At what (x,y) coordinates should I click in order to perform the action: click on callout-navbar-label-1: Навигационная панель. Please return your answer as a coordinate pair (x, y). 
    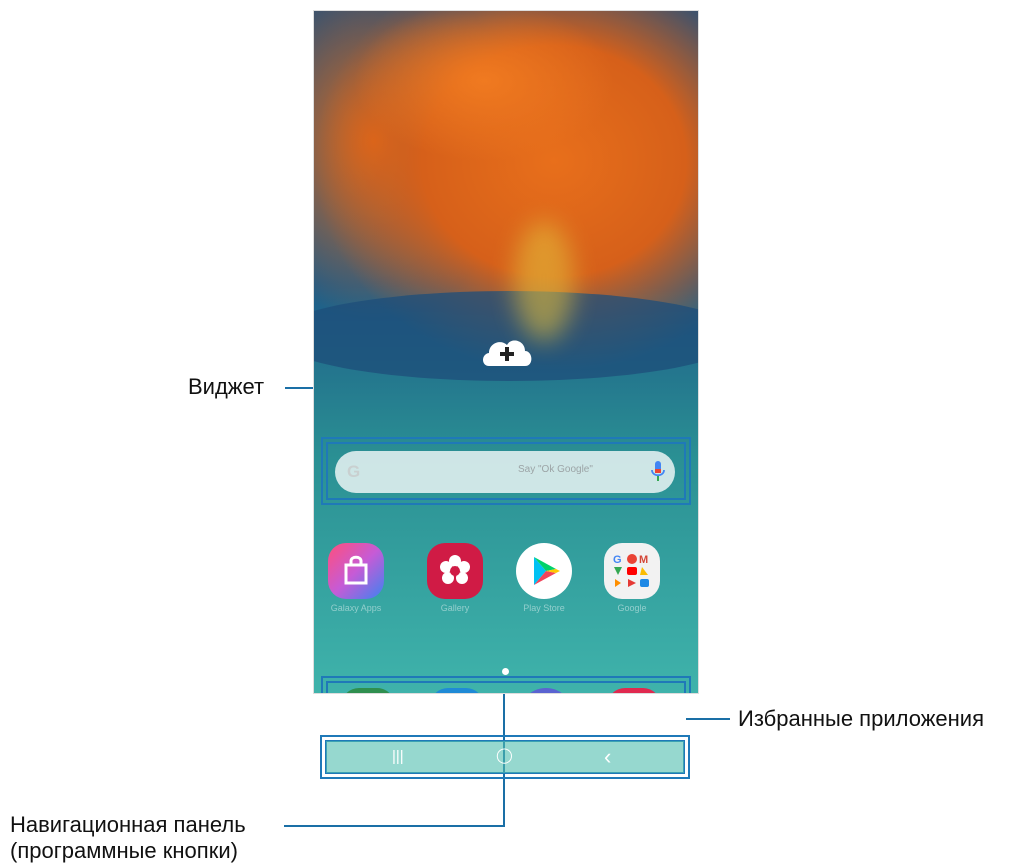
    Looking at the image, I should click on (128, 824).